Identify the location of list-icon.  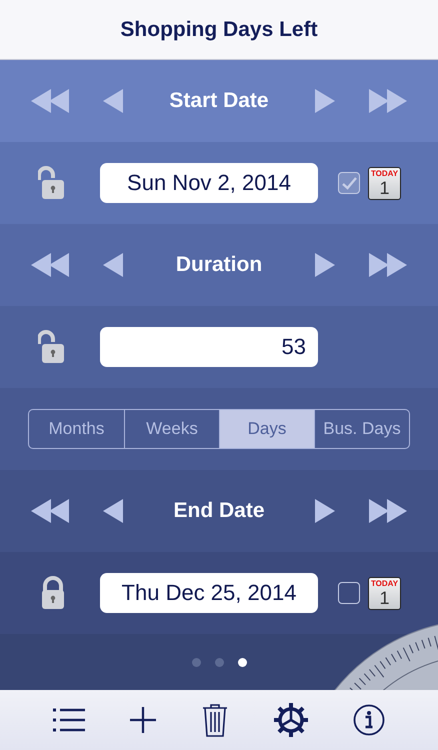
(68, 720).